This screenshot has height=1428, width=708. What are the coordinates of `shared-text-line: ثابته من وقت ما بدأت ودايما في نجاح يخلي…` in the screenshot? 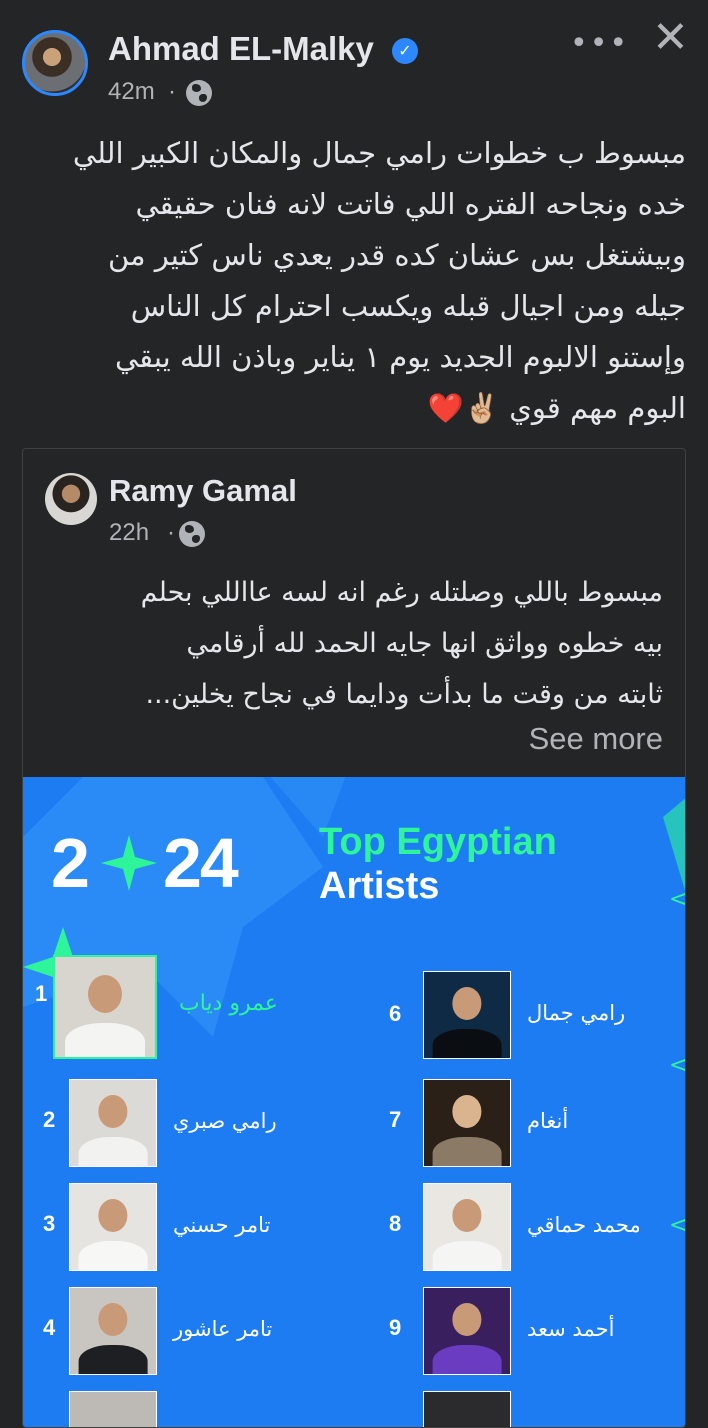 It's located at (404, 694).